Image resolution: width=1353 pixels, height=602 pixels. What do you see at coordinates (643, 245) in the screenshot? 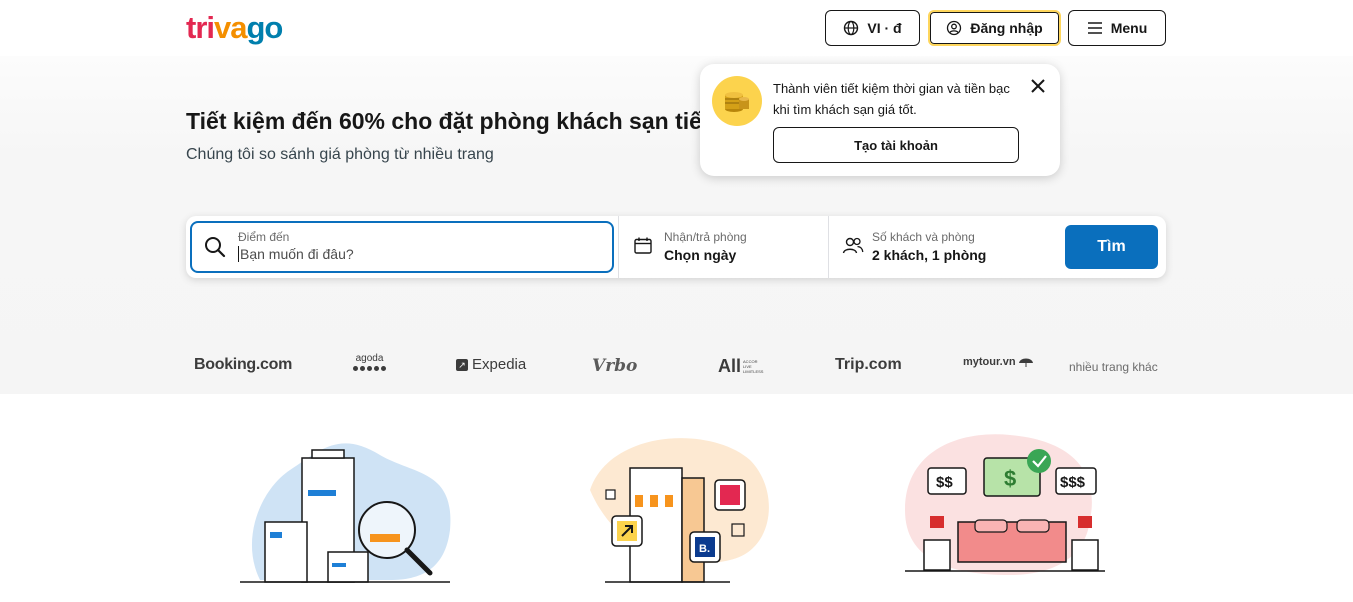
I see `calendar-icon` at bounding box center [643, 245].